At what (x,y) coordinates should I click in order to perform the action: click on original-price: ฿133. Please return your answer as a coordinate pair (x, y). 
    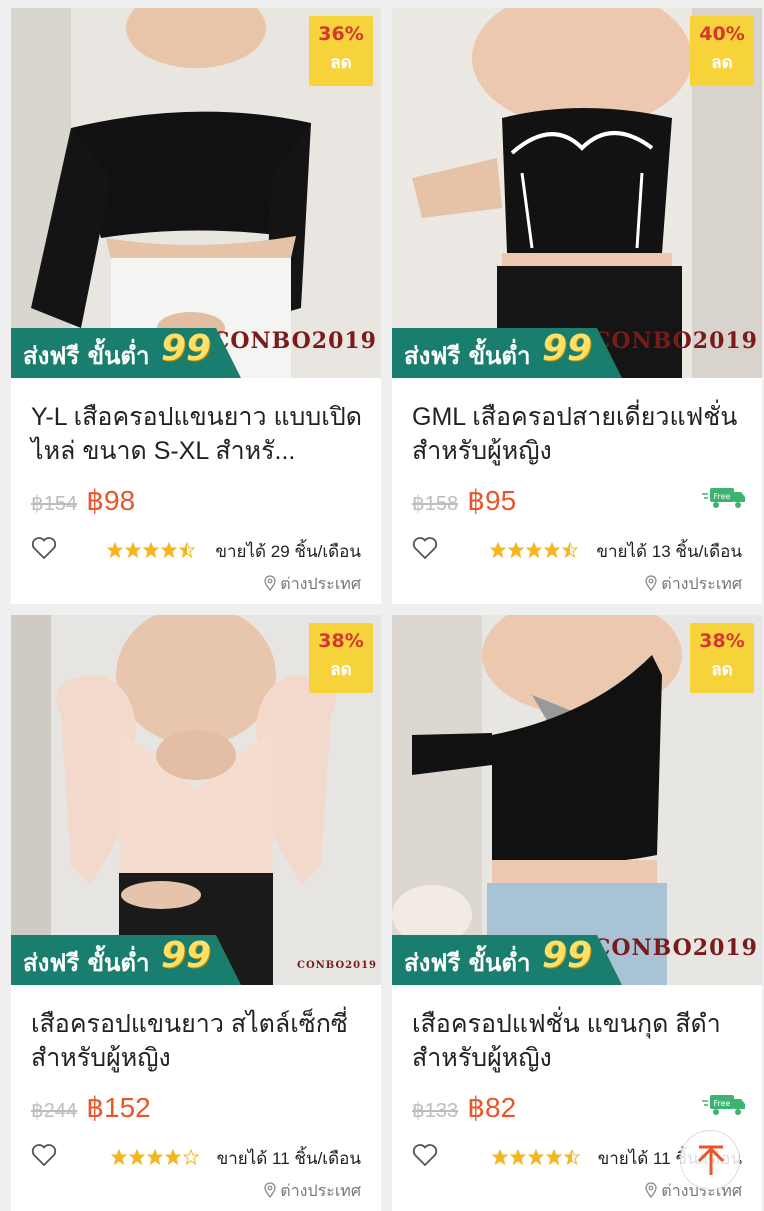
    Looking at the image, I should click on (435, 1111).